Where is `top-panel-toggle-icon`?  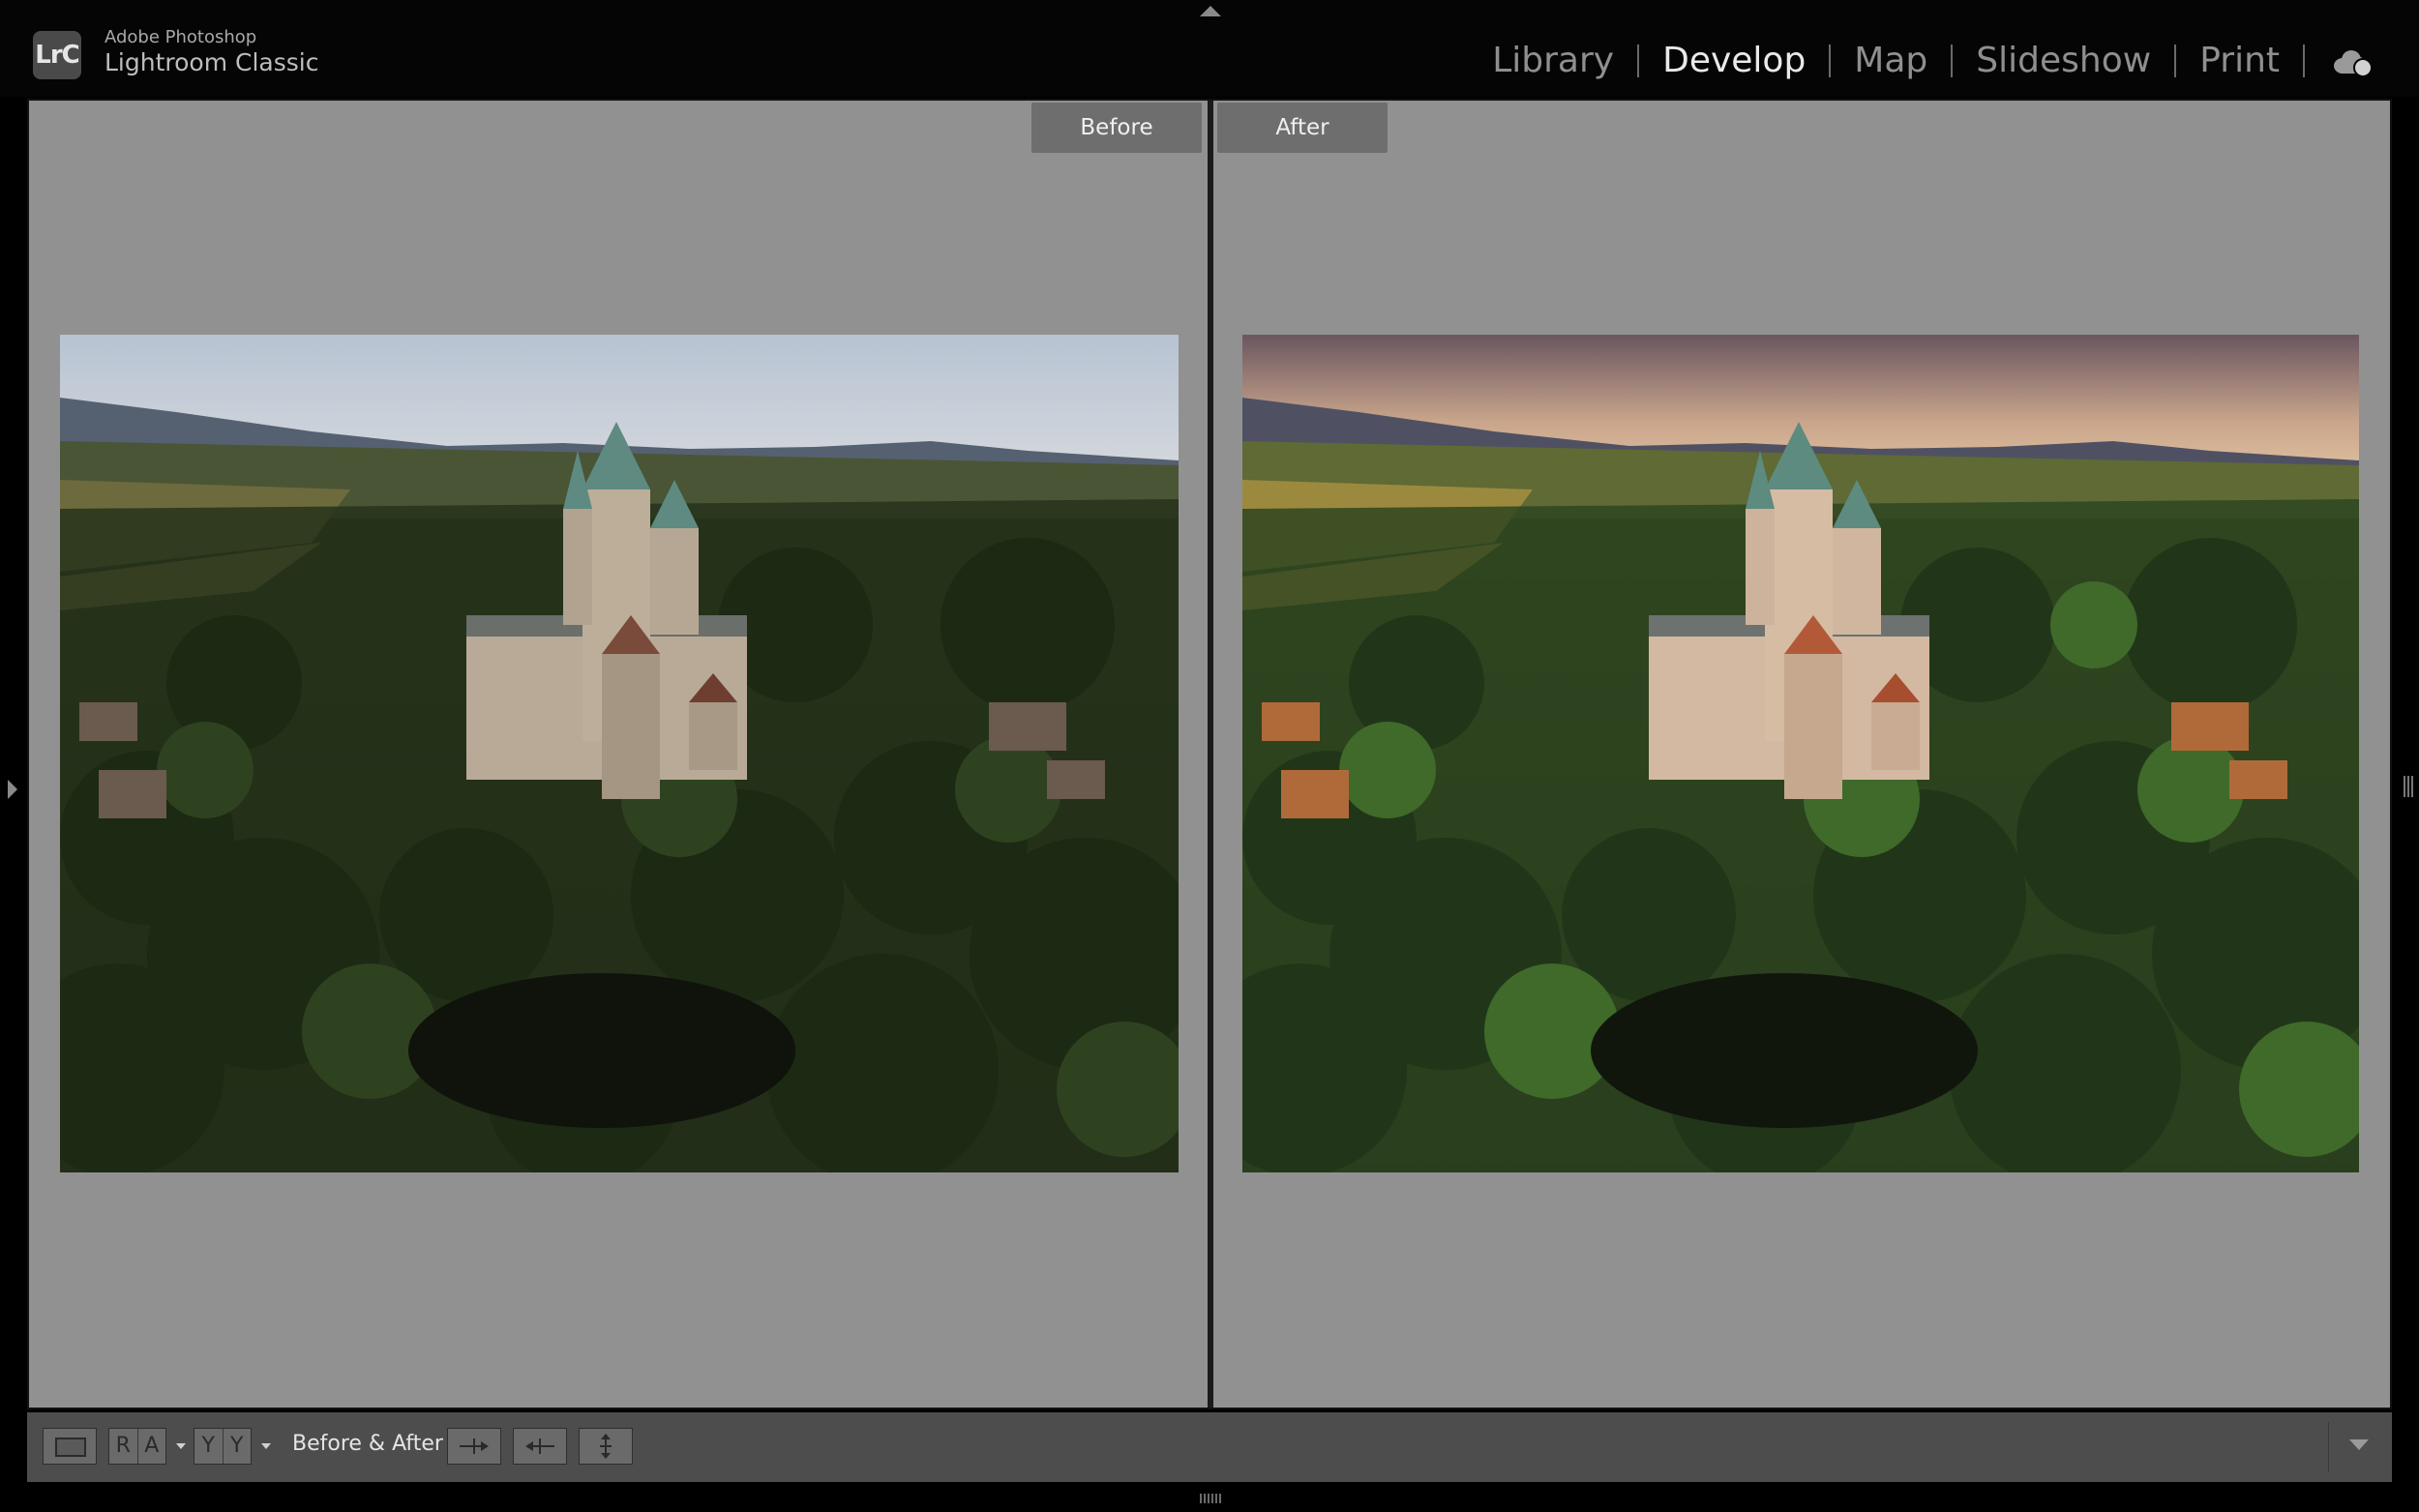
top-panel-toggle-icon is located at coordinates (1211, 11).